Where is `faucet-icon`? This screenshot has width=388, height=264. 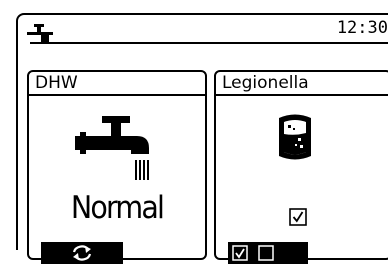
faucet-icon is located at coordinates (112, 148).